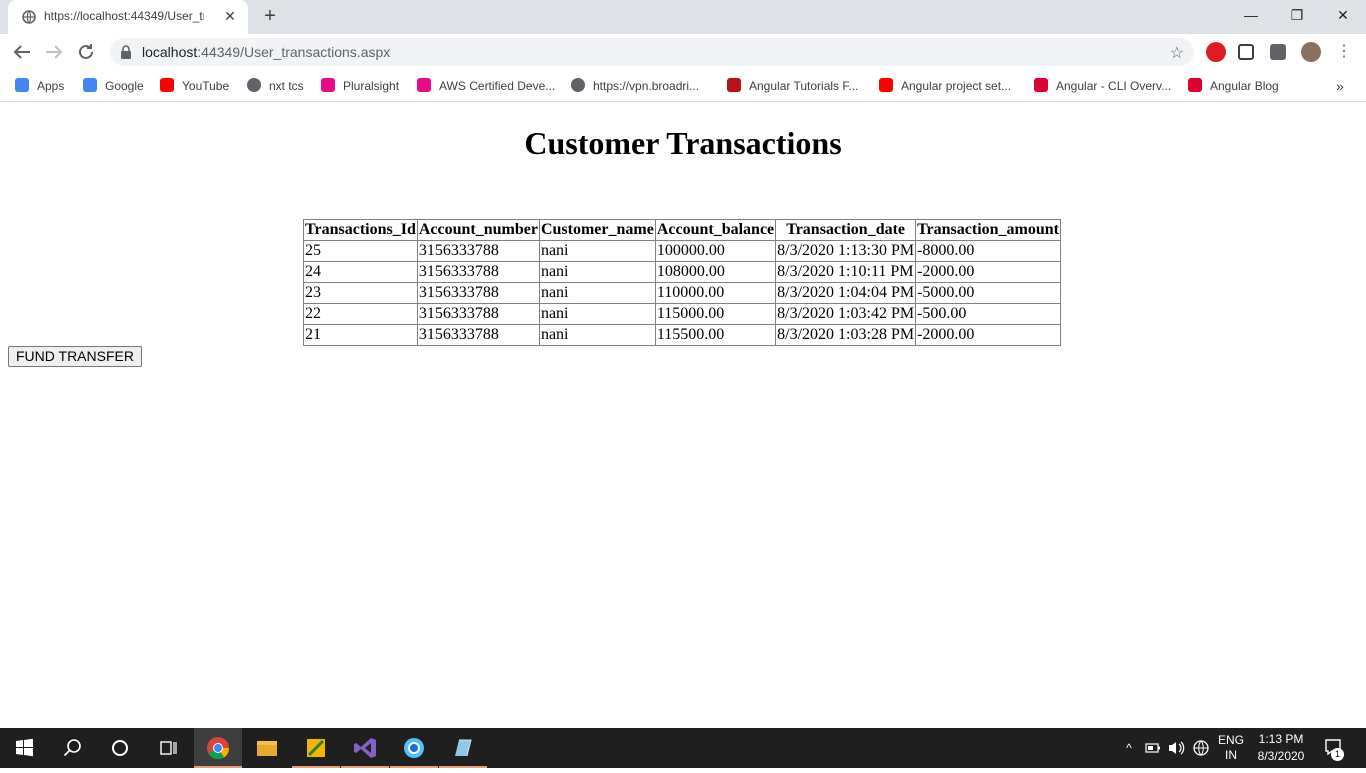 This screenshot has height=773, width=1366. I want to click on windows-start-icon, so click(24, 748).